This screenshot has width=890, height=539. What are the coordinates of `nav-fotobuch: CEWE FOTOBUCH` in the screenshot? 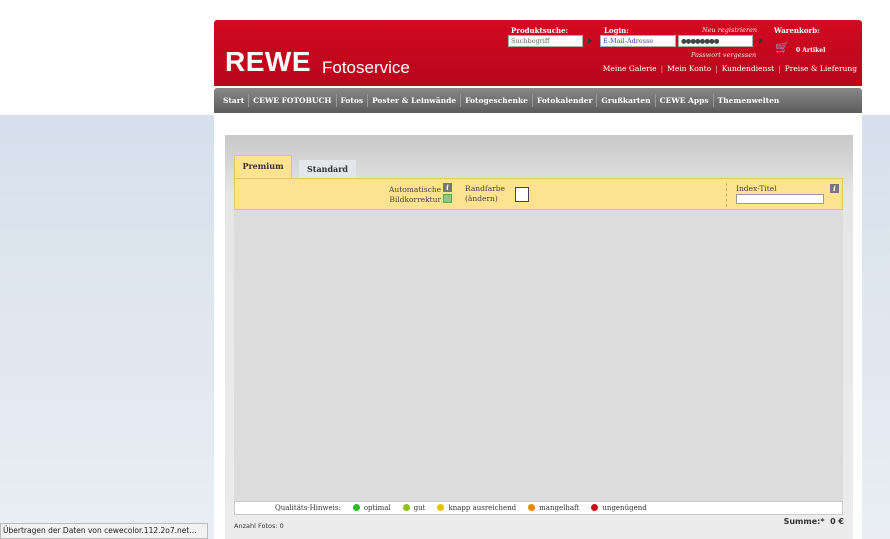 It's located at (293, 100).